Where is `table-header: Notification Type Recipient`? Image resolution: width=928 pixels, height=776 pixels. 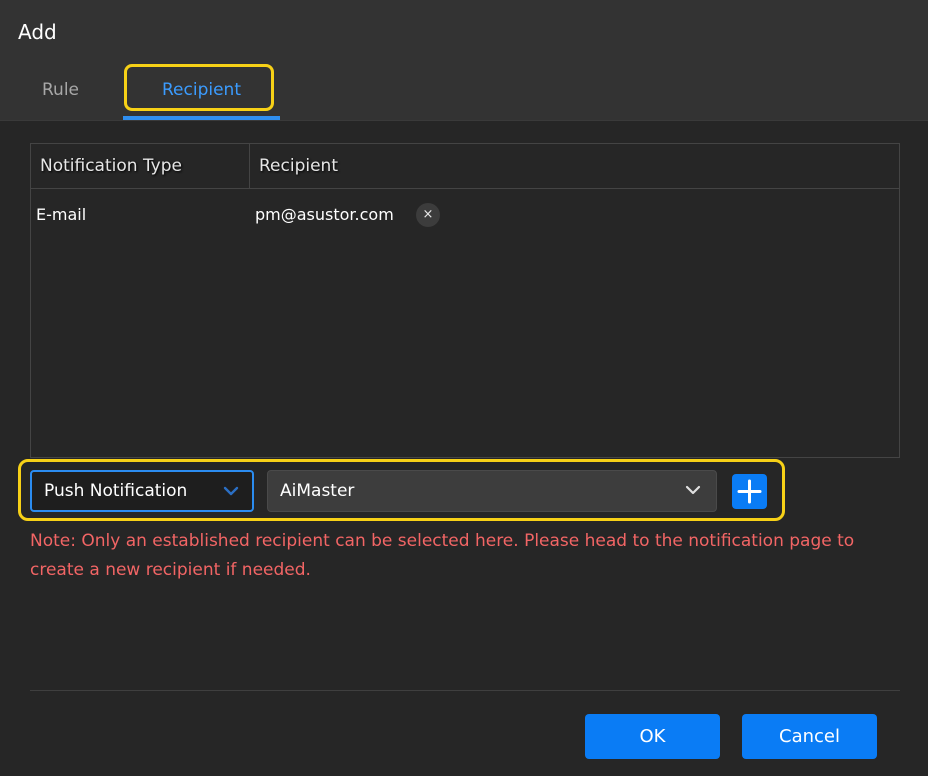
table-header: Notification Type Recipient is located at coordinates (465, 166).